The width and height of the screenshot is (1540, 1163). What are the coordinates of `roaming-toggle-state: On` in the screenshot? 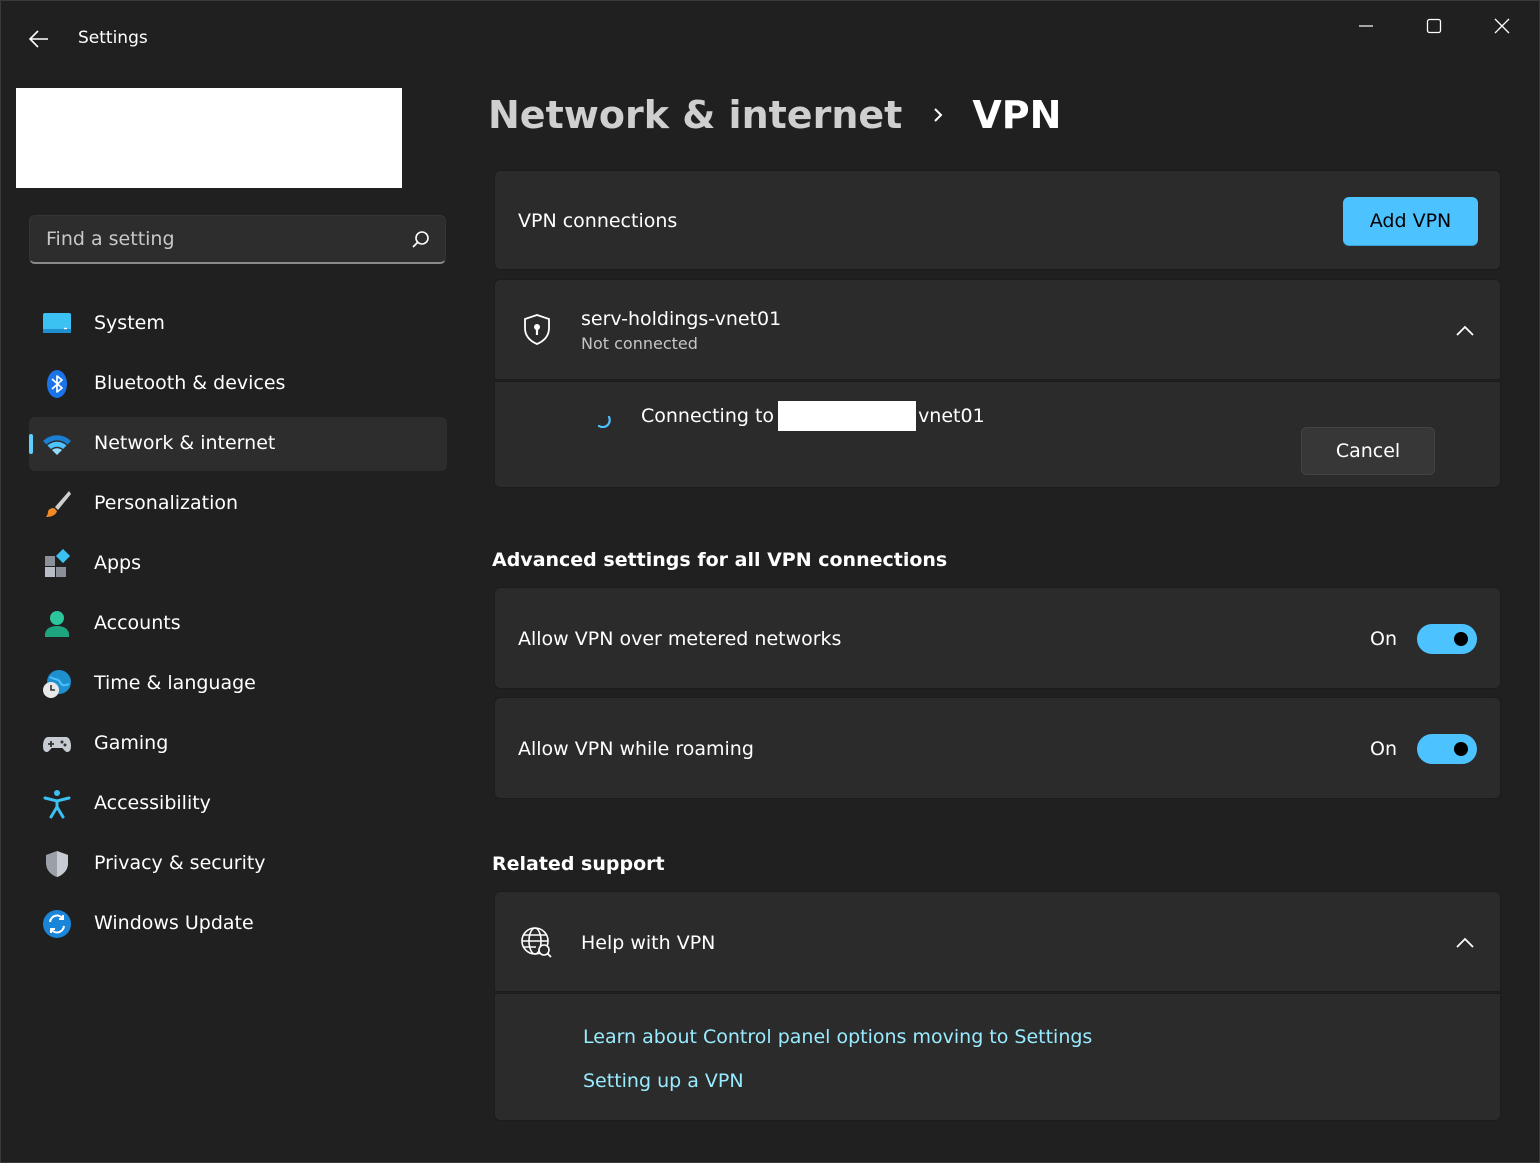 It's located at (1383, 749).